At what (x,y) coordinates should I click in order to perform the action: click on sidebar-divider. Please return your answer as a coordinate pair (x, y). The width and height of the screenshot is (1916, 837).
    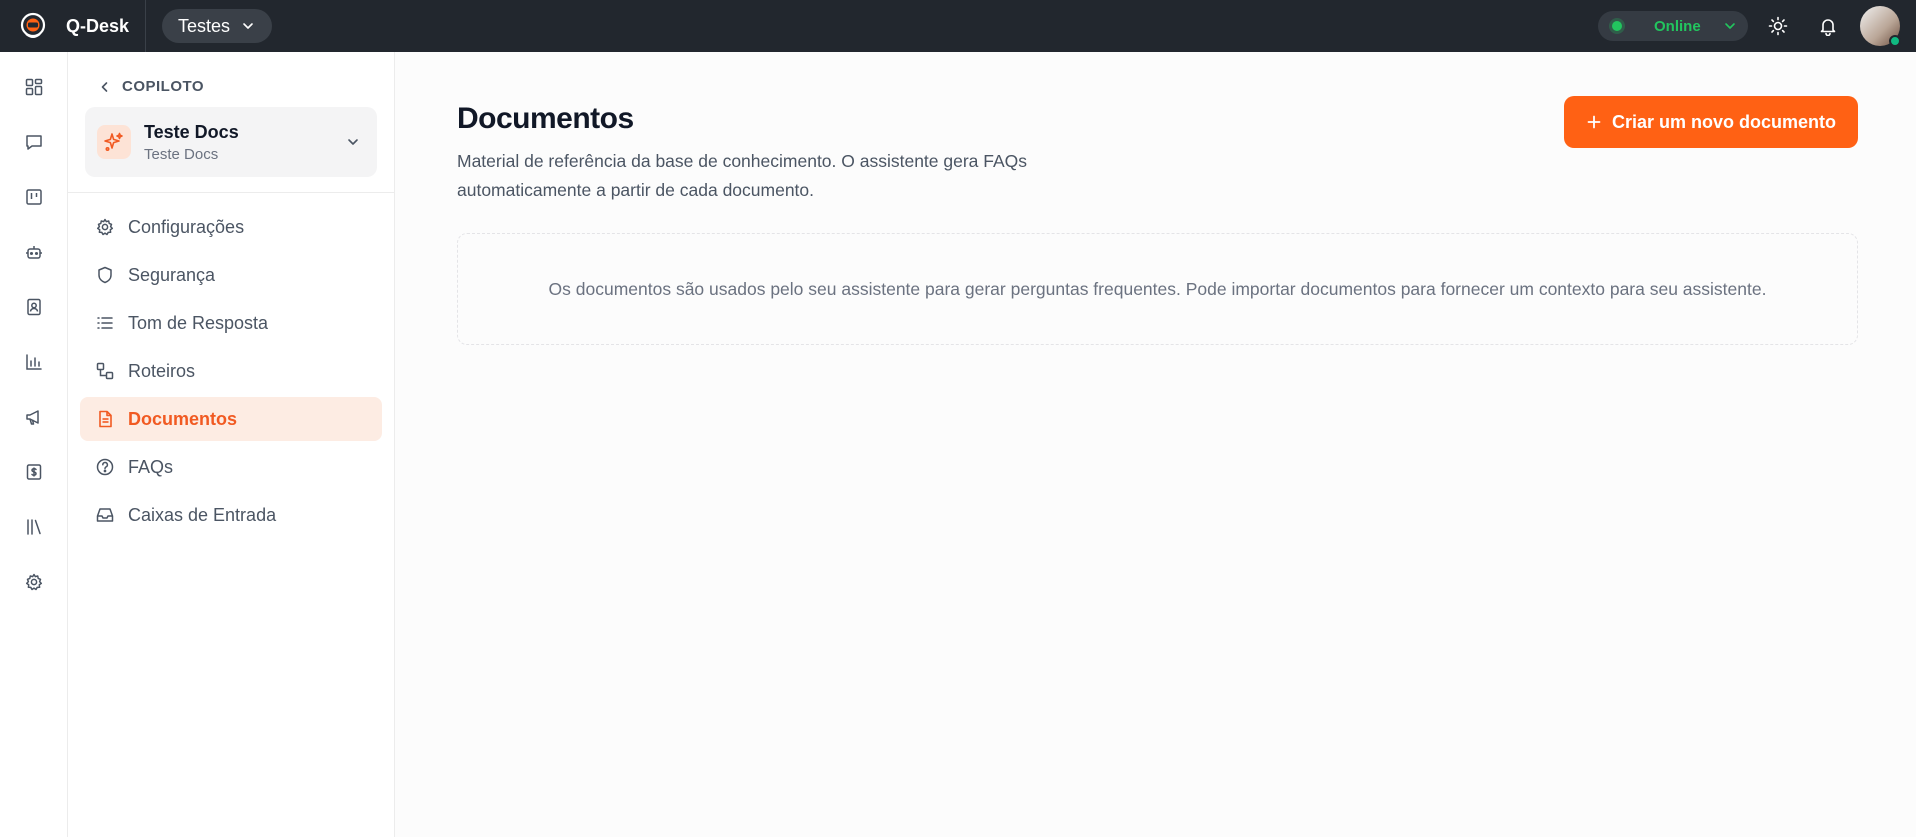
    Looking at the image, I should click on (231, 192).